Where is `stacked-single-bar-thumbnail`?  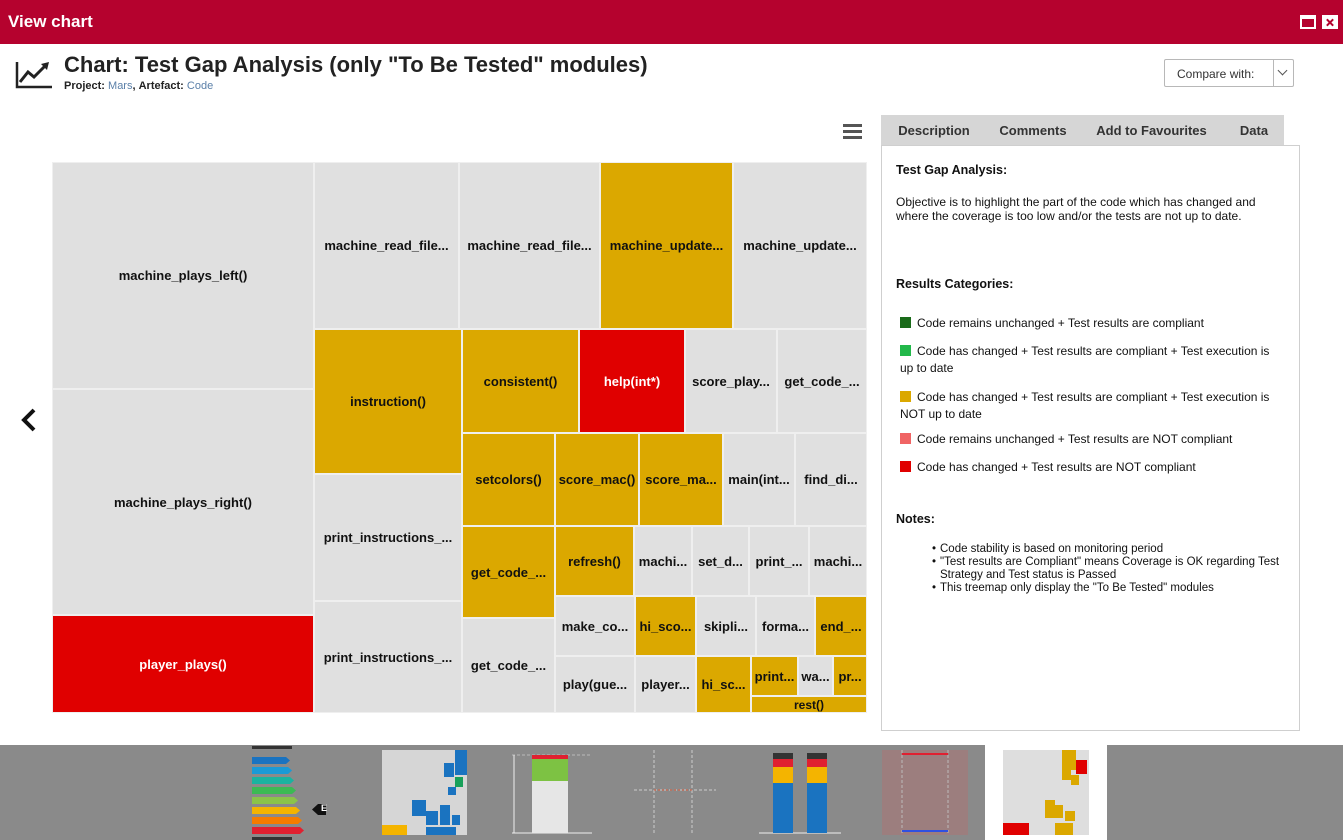 stacked-single-bar-thumbnail is located at coordinates (553, 792).